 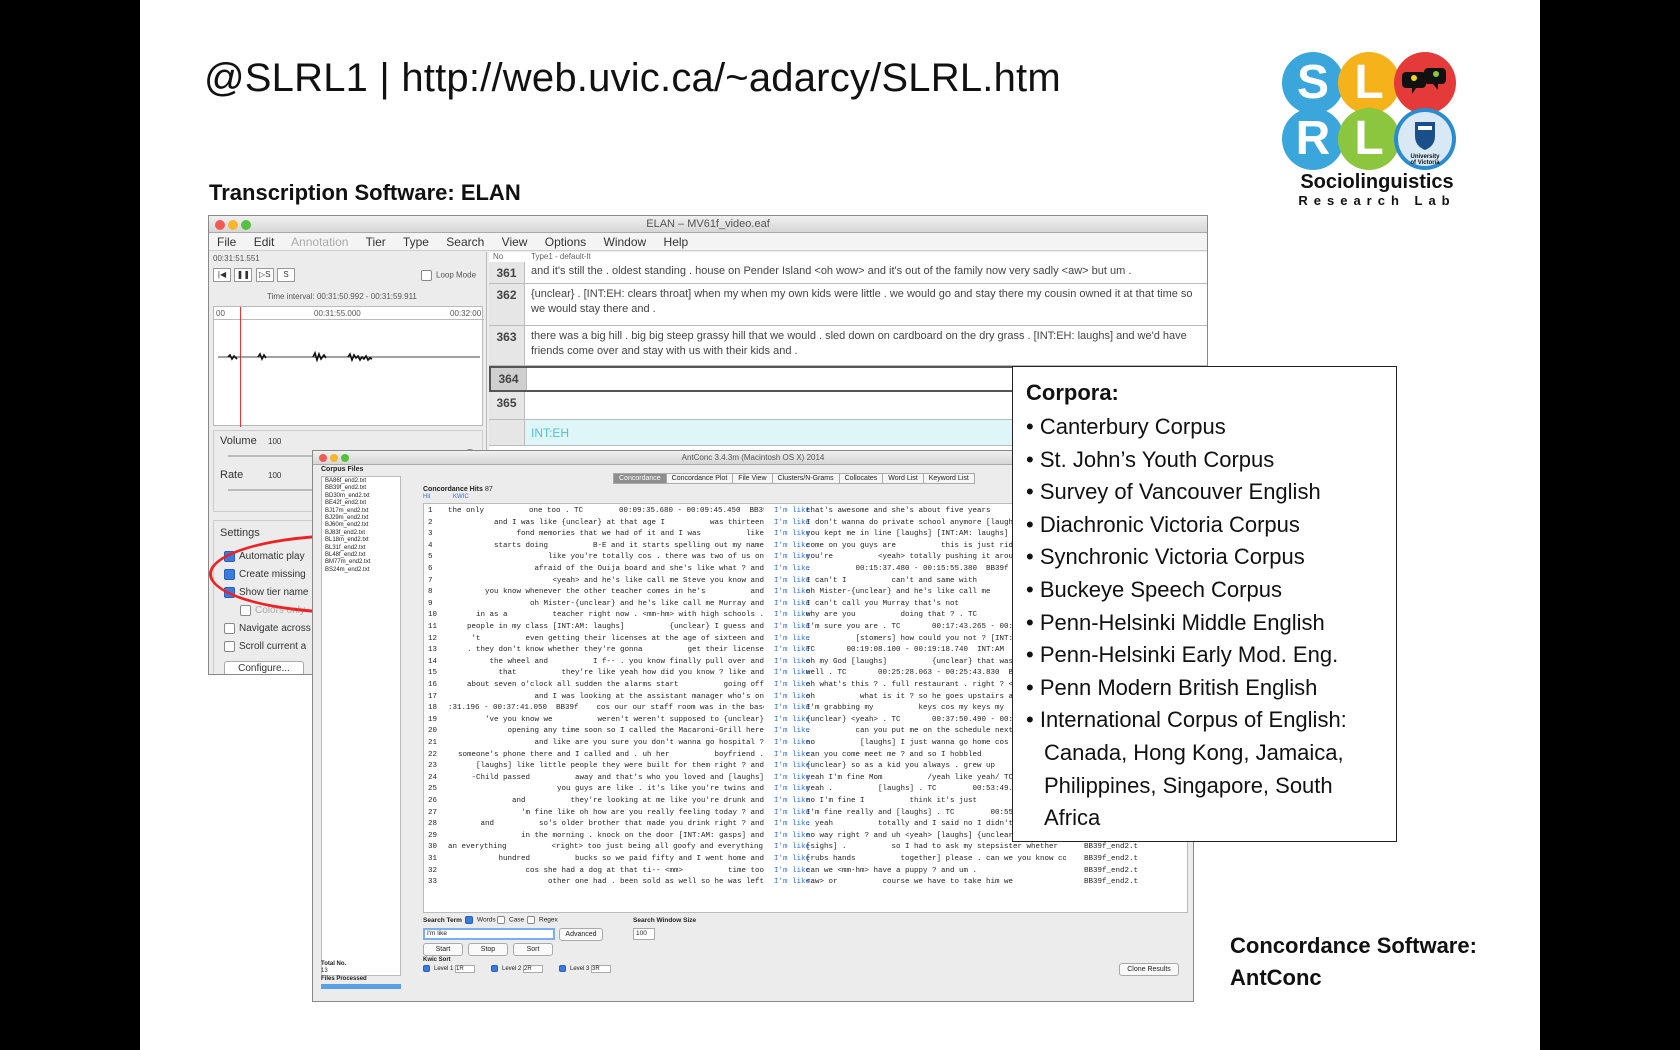 What do you see at coordinates (433, 847) in the screenshot?
I see `kwic-number: 30` at bounding box center [433, 847].